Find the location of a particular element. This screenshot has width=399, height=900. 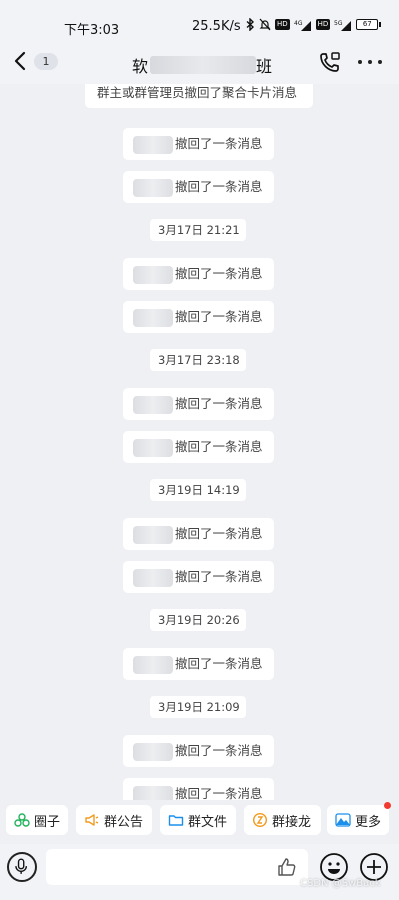

quick-action-folder: 群文件 is located at coordinates (198, 820).